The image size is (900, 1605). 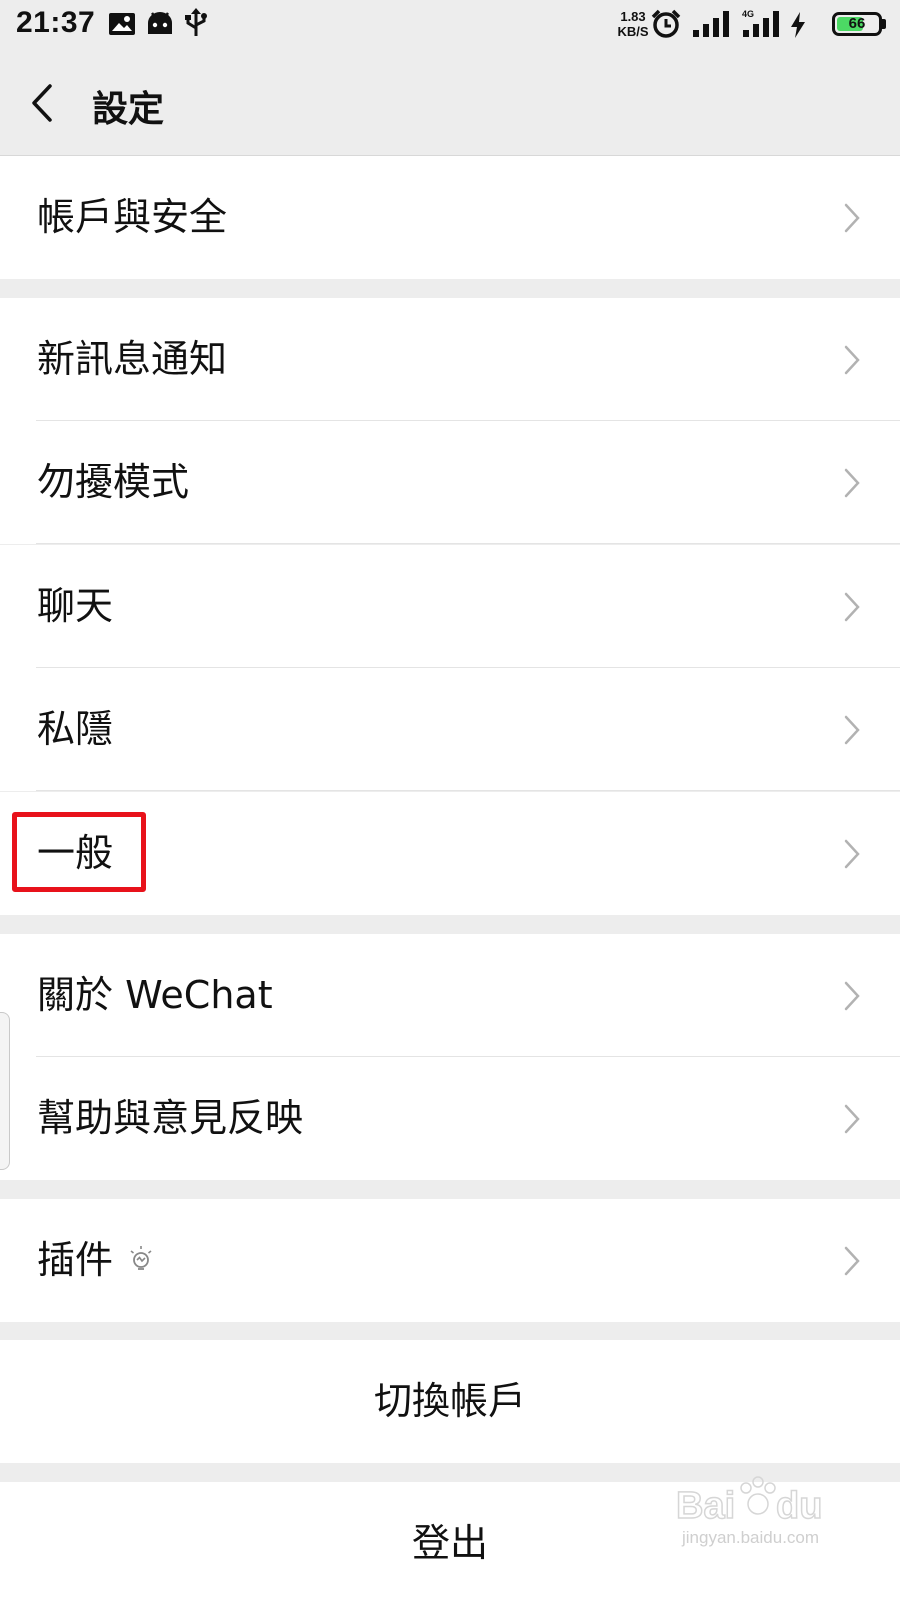 What do you see at coordinates (711, 24) in the screenshot?
I see `signal-icon` at bounding box center [711, 24].